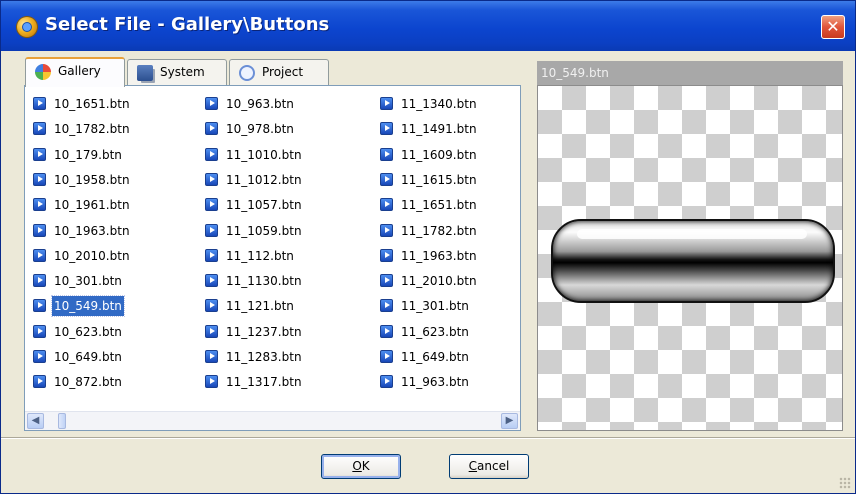 The image size is (856, 494). What do you see at coordinates (88, 357) in the screenshot?
I see `file-name: 10_649.btn` at bounding box center [88, 357].